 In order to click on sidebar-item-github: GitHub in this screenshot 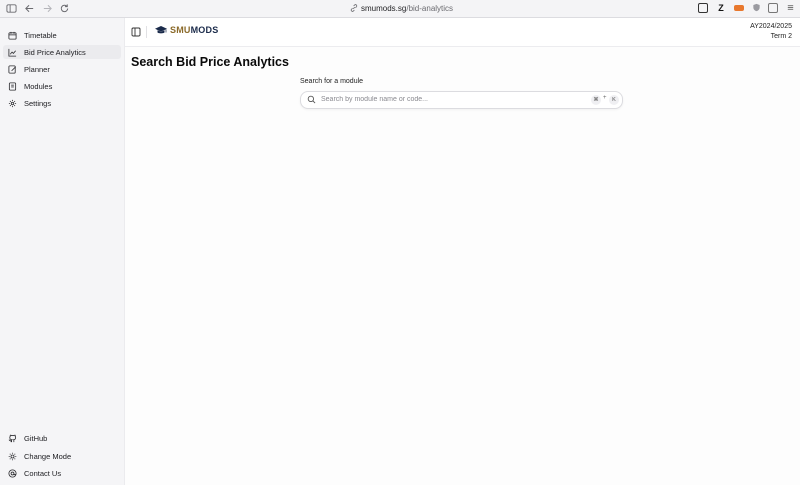, I will do `click(62, 438)`.